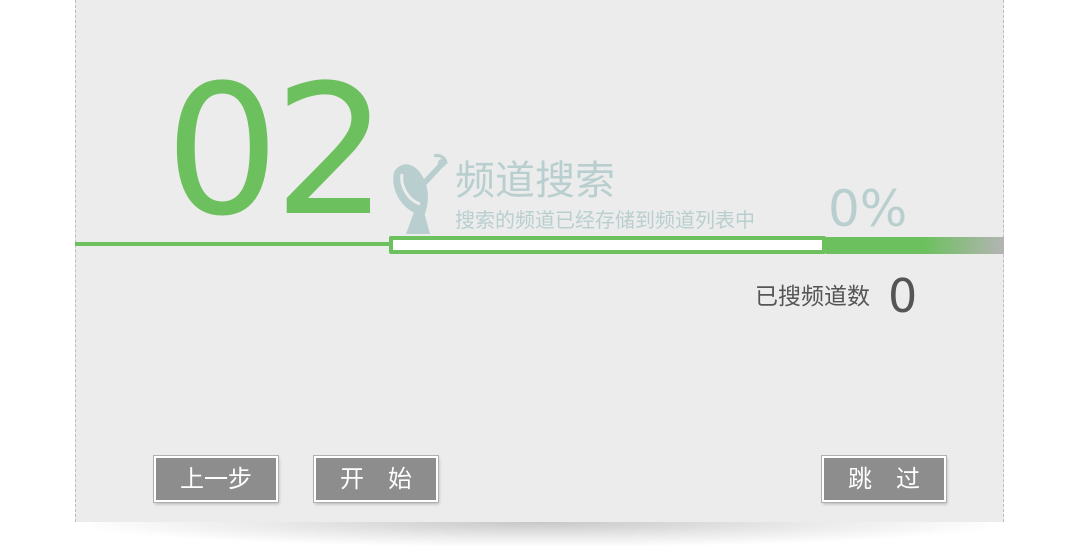  I want to click on section-subtitle: 搜索的频道已经存储到频道列表中, so click(605, 220).